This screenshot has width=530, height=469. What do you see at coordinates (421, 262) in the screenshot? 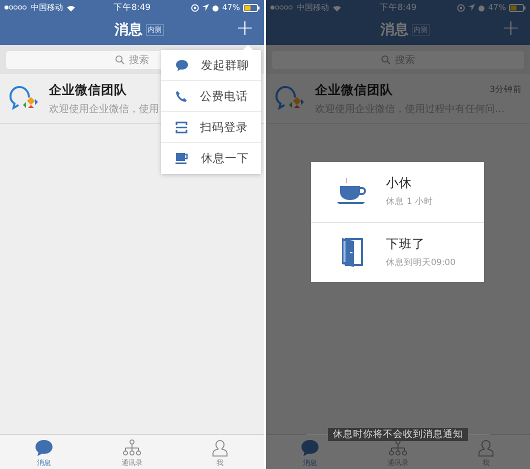
I see `option-subtitle: 休息到明天09:00` at bounding box center [421, 262].